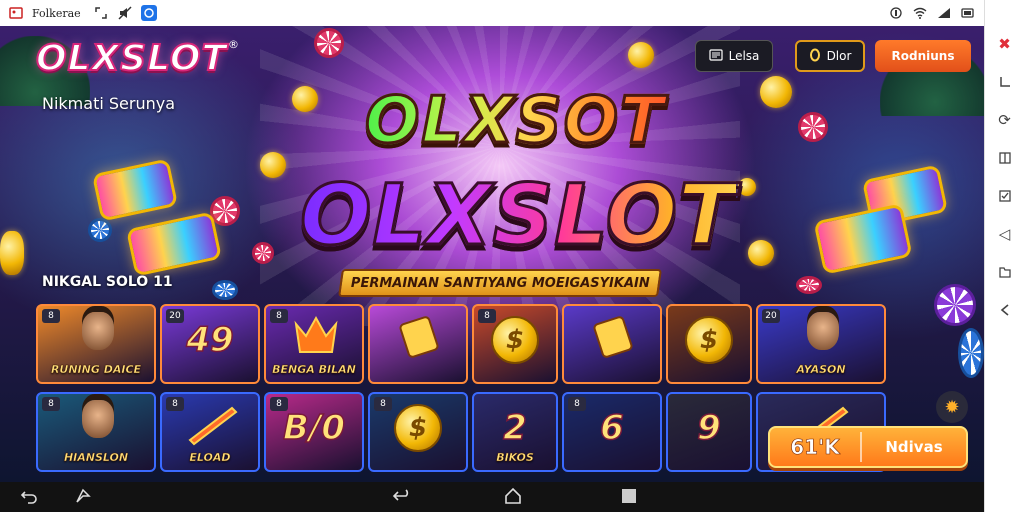  I want to click on game-number: 6, so click(611, 428).